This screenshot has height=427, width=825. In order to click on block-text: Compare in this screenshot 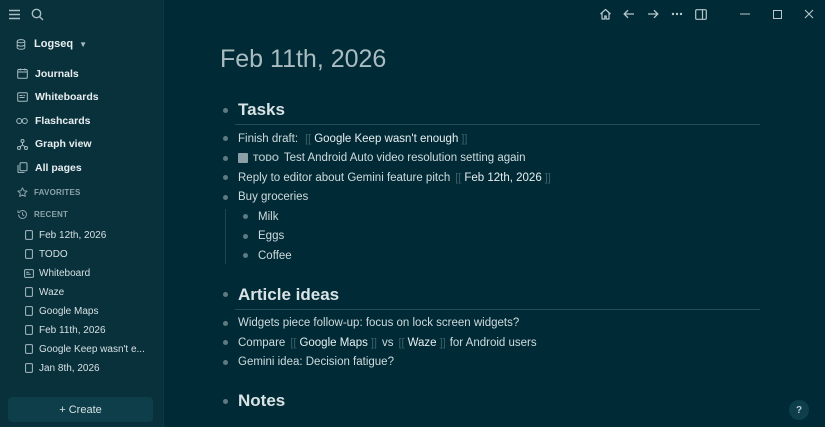, I will do `click(262, 342)`.